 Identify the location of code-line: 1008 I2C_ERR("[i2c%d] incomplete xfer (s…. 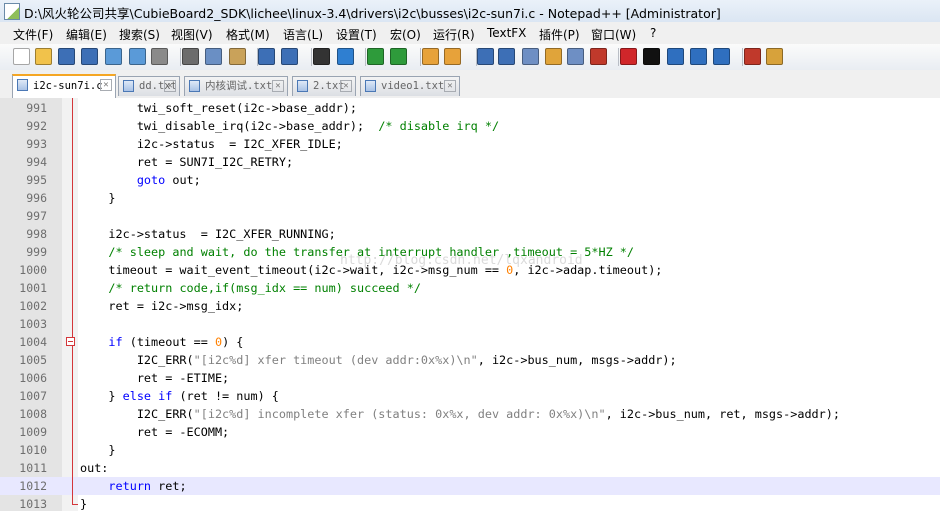
(470, 414).